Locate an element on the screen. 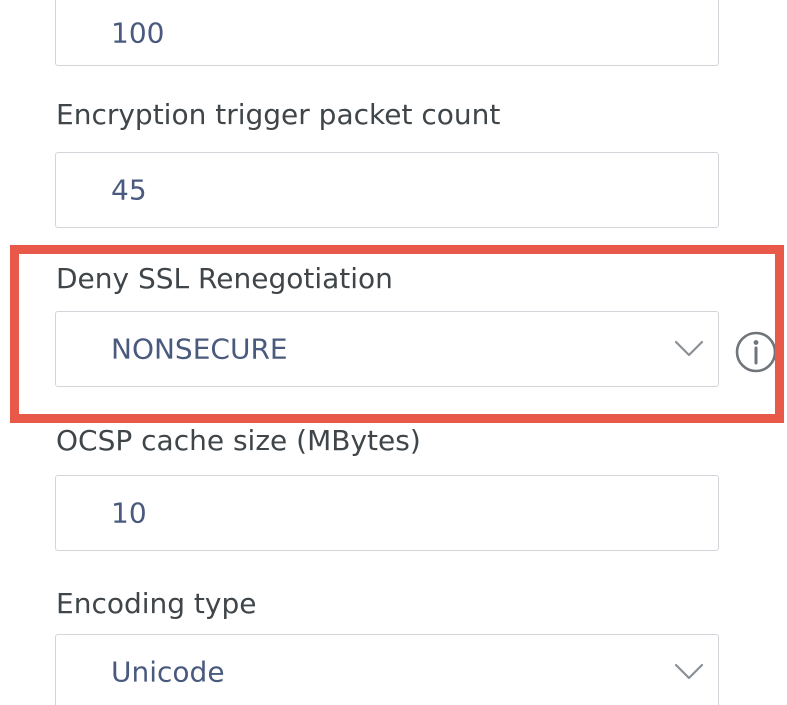  previous-field-value: 100 is located at coordinates (138, 33).